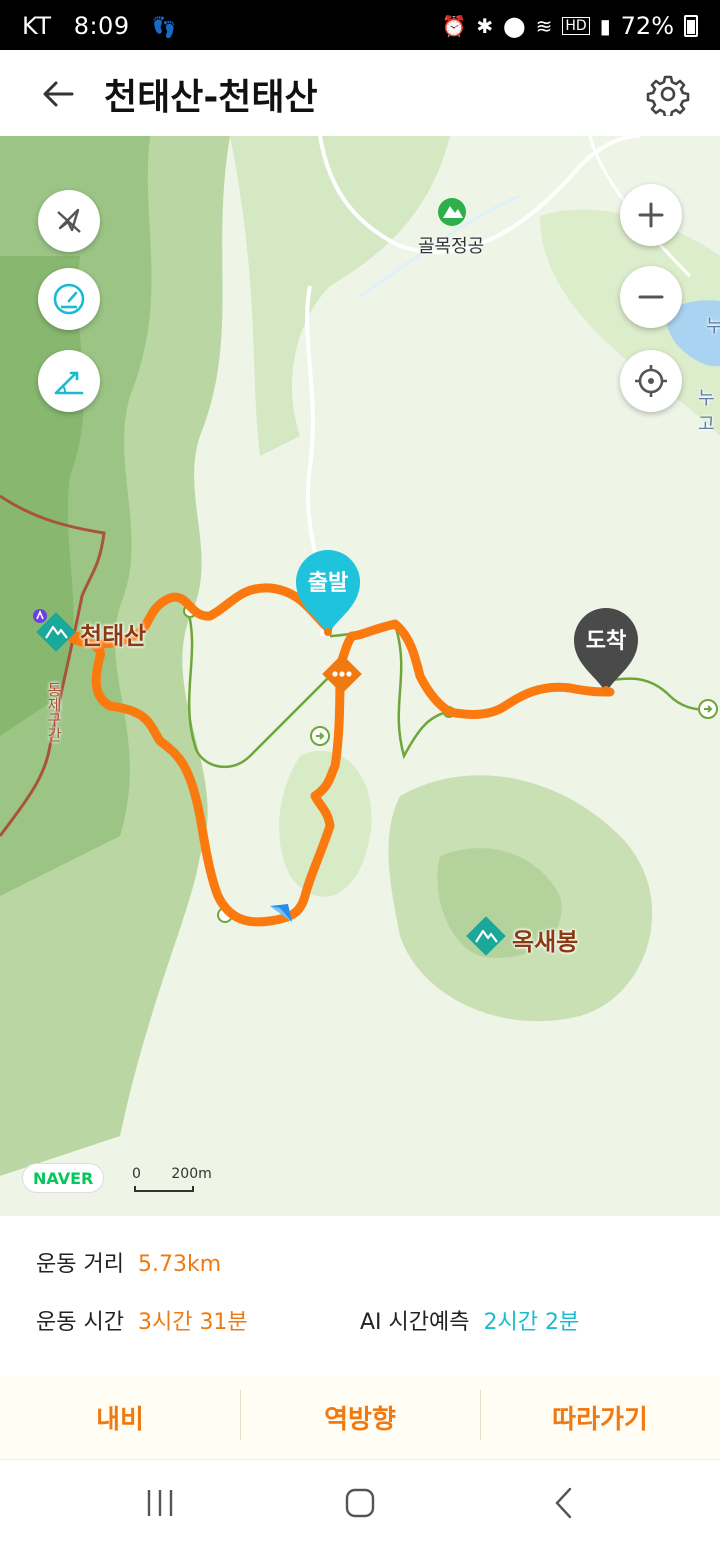 The height and width of the screenshot is (1544, 720). I want to click on back-button, so click(58, 94).